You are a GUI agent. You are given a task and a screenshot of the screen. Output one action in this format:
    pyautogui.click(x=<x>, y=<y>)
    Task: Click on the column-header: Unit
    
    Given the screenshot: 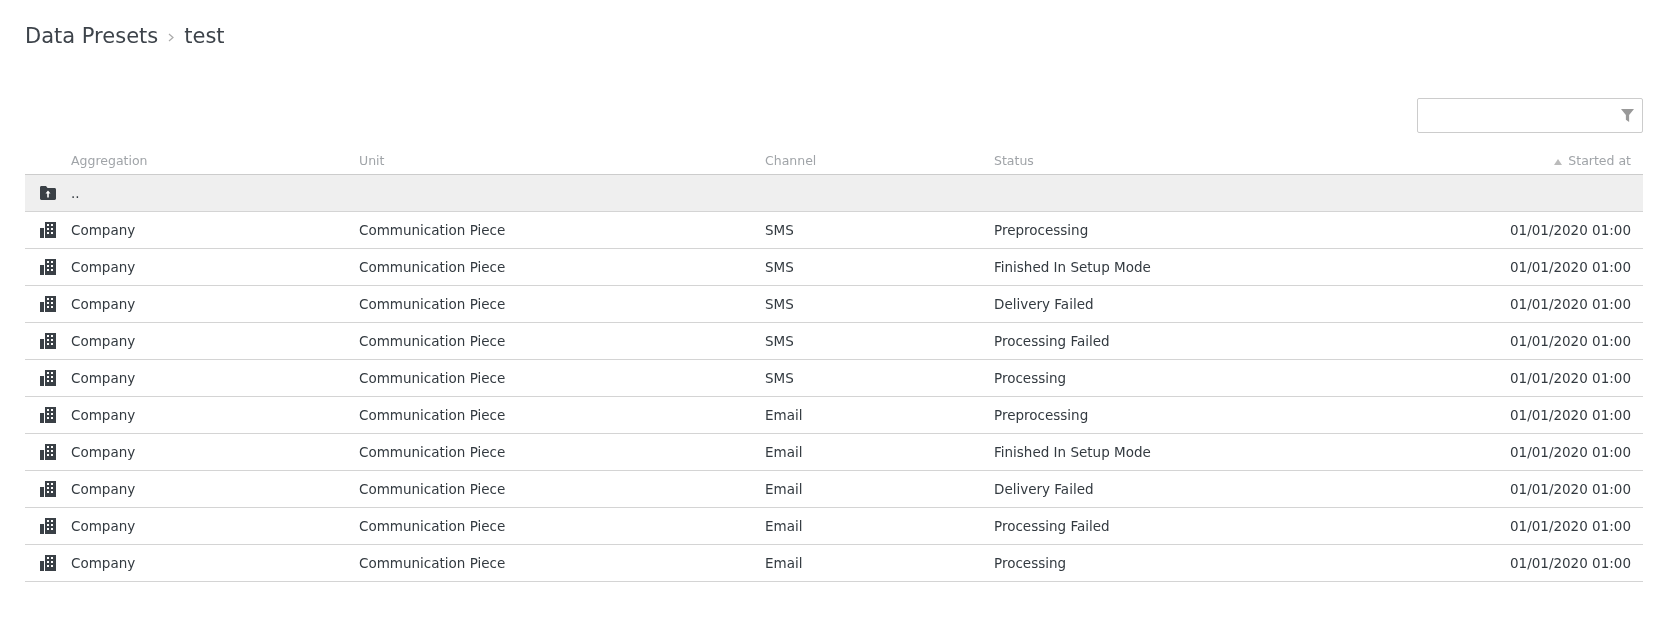 What is the action you would take?
    pyautogui.click(x=372, y=161)
    